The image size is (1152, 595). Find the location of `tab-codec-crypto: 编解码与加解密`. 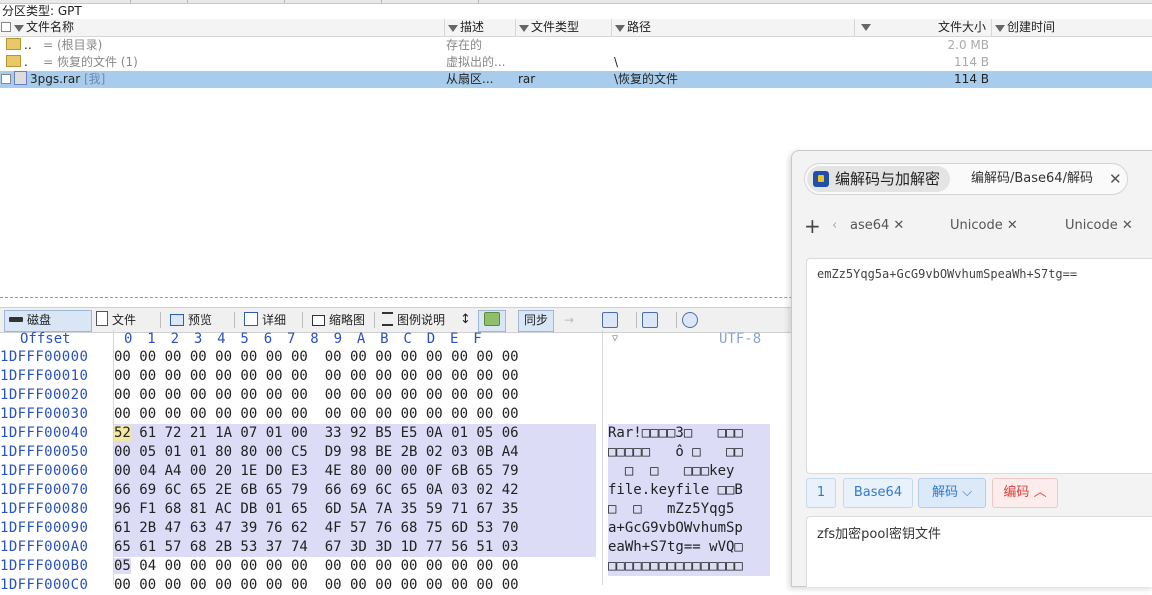

tab-codec-crypto: 编解码与加解密 is located at coordinates (879, 179).